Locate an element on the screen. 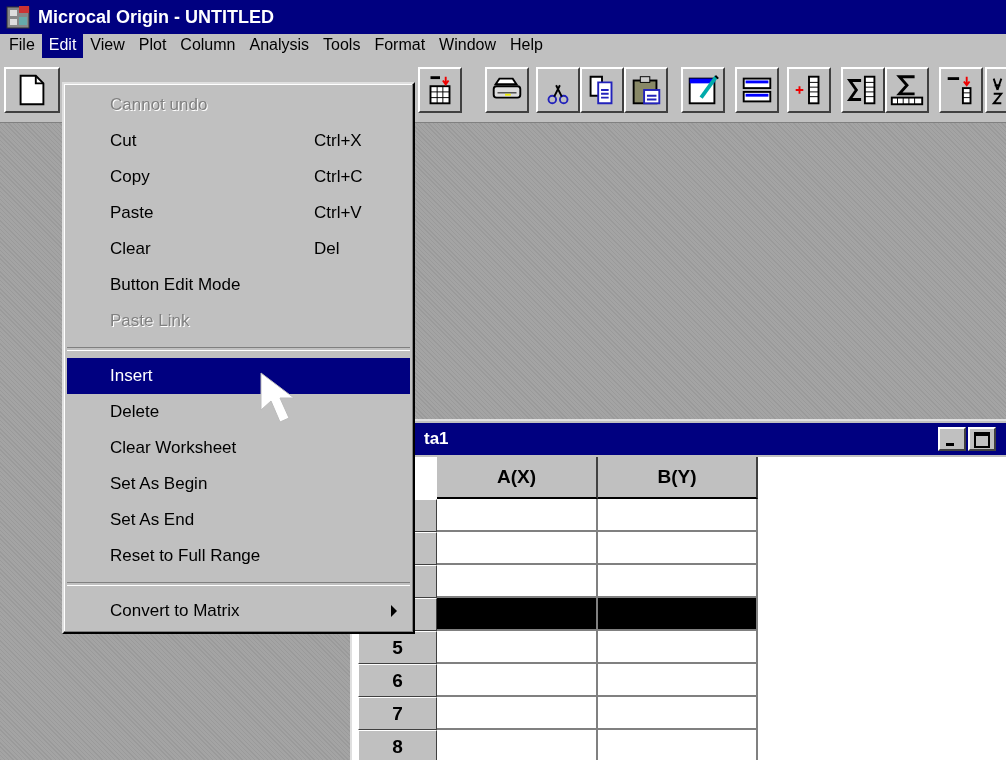  menu-item: Window is located at coordinates (467, 46).